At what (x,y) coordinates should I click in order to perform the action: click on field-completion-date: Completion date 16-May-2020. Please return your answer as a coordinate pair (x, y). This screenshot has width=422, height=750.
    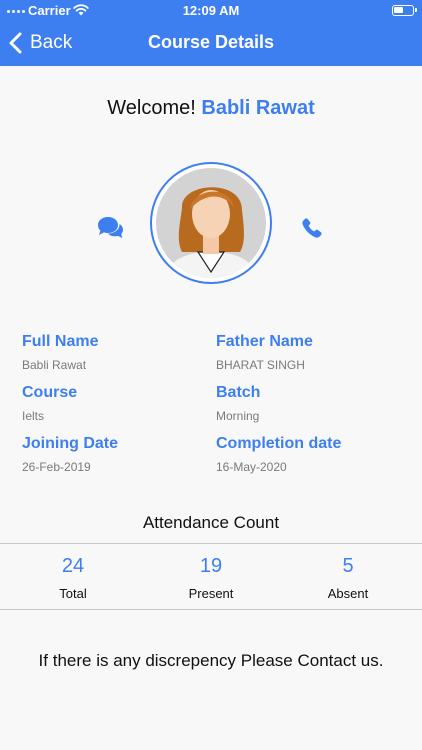
    Looking at the image, I should click on (278, 454).